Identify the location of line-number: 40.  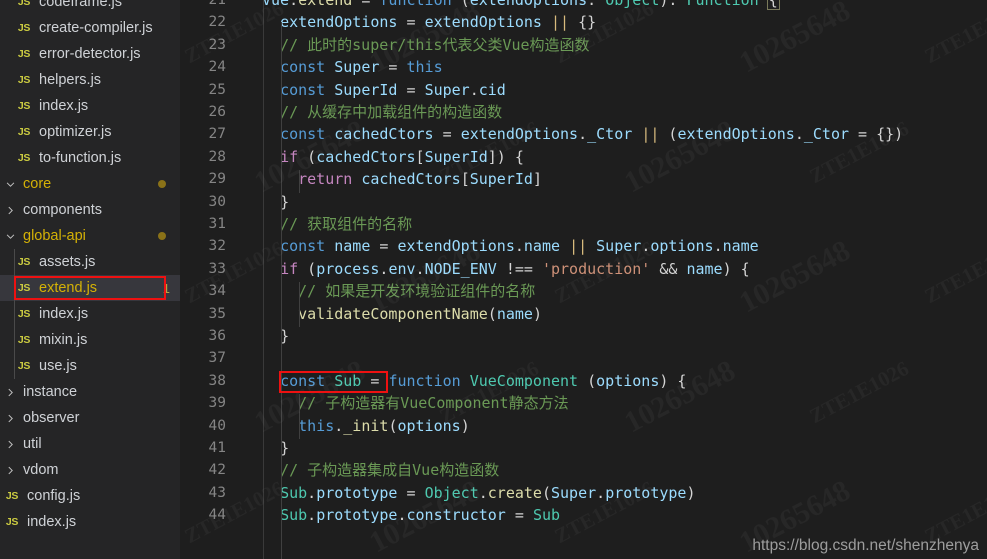
(217, 425).